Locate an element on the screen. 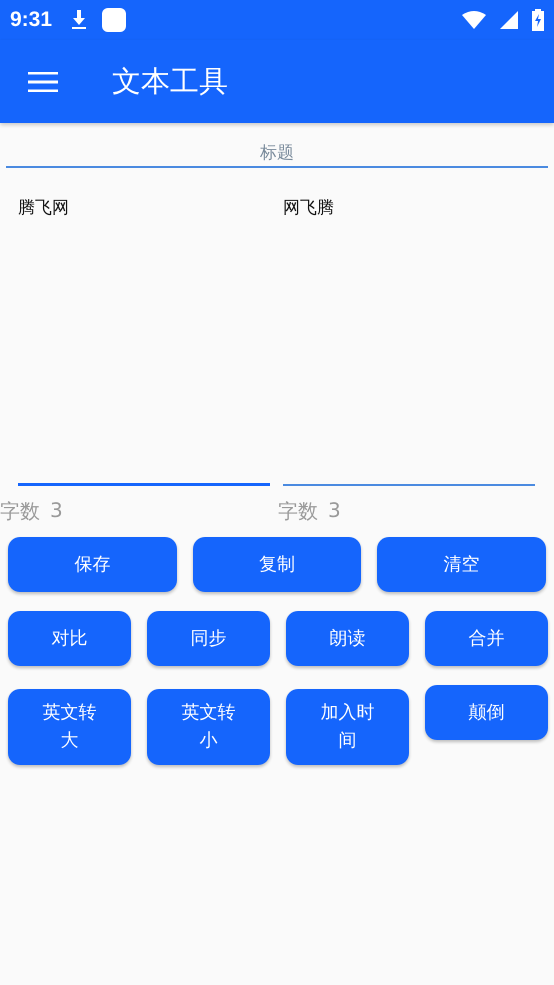 The height and width of the screenshot is (985, 554). menu-button is located at coordinates (43, 82).